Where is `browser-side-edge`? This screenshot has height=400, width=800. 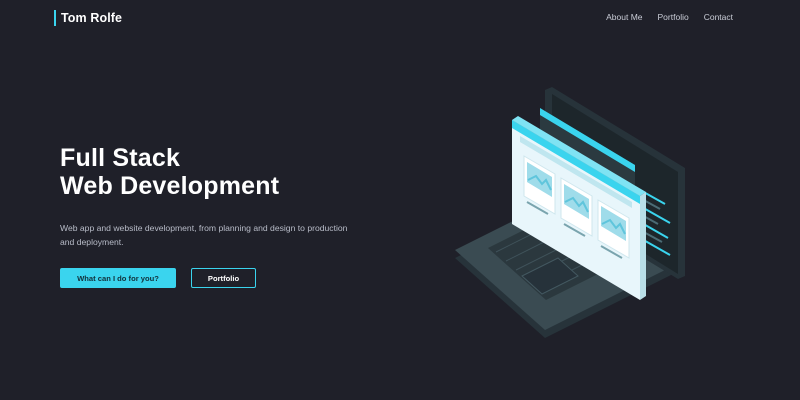 browser-side-edge is located at coordinates (643, 246).